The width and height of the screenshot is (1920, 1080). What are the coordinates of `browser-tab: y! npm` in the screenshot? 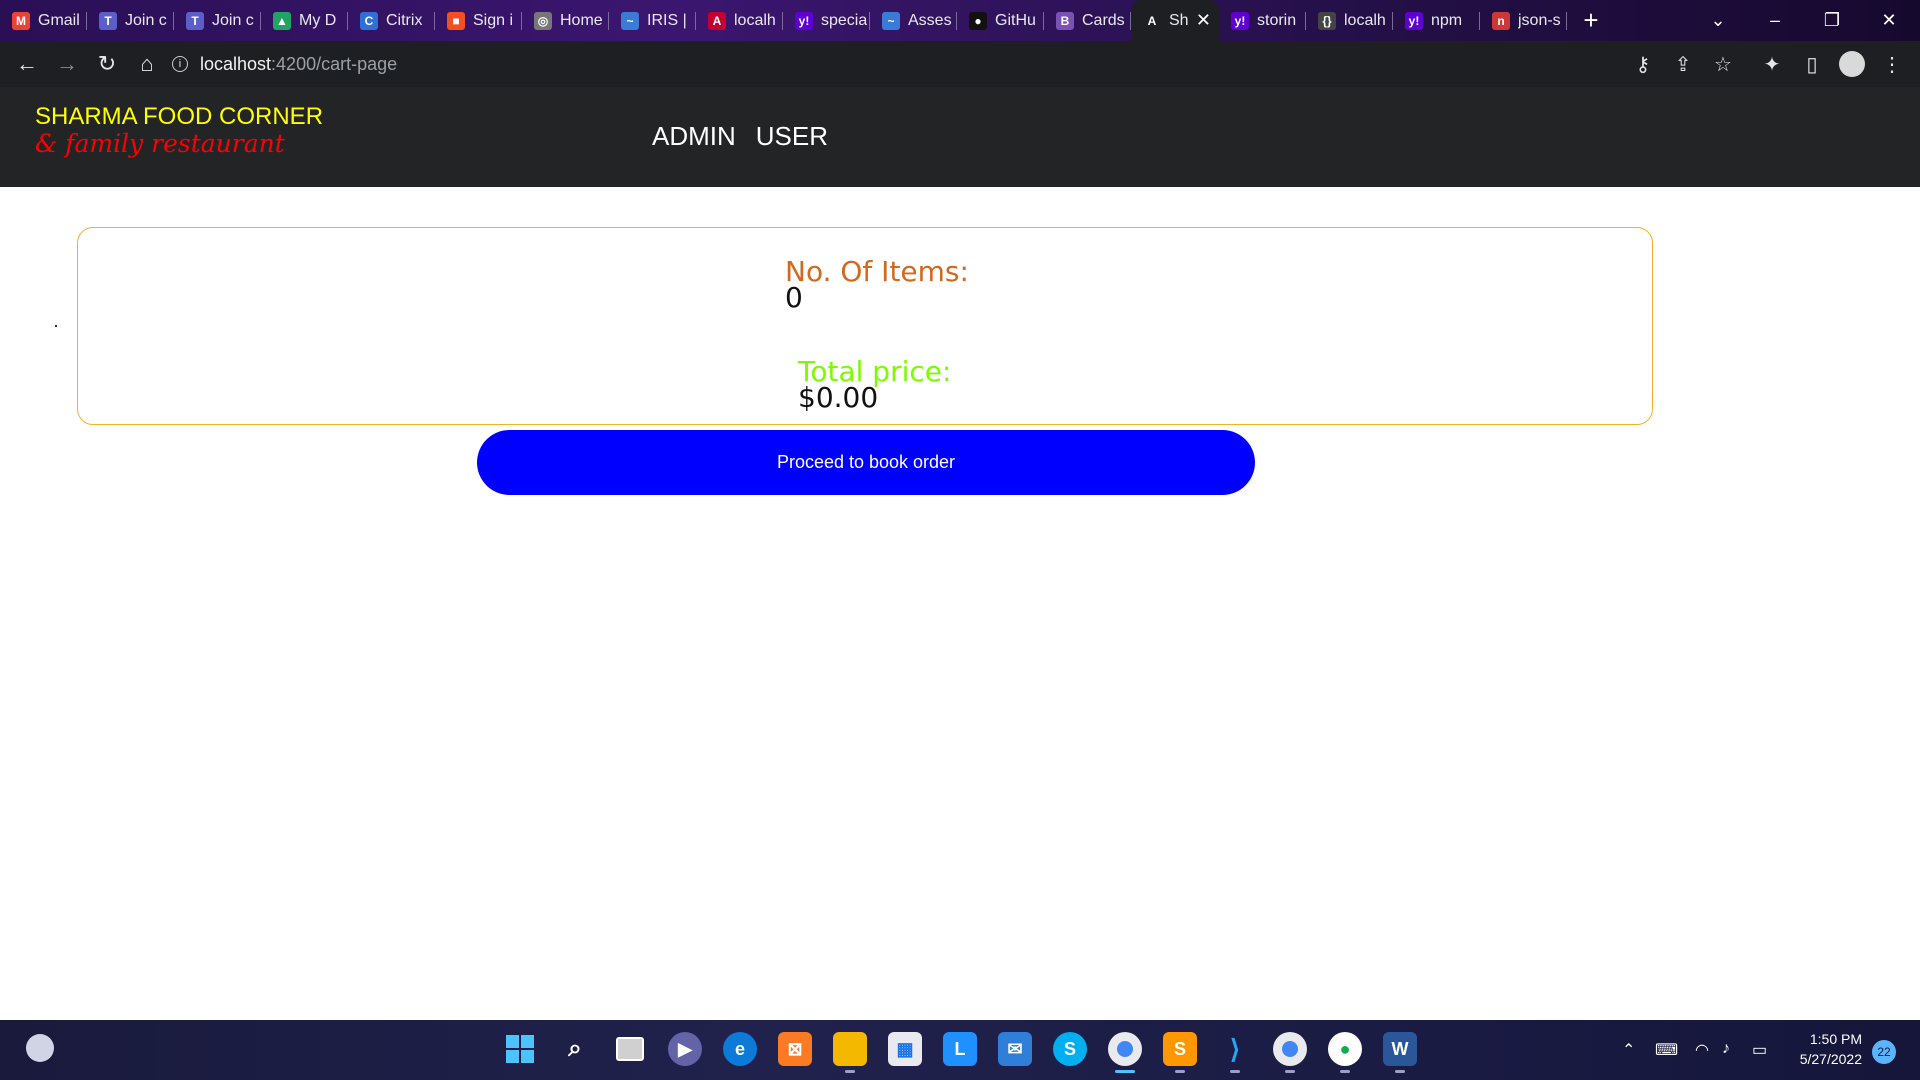 It's located at (1436, 20).